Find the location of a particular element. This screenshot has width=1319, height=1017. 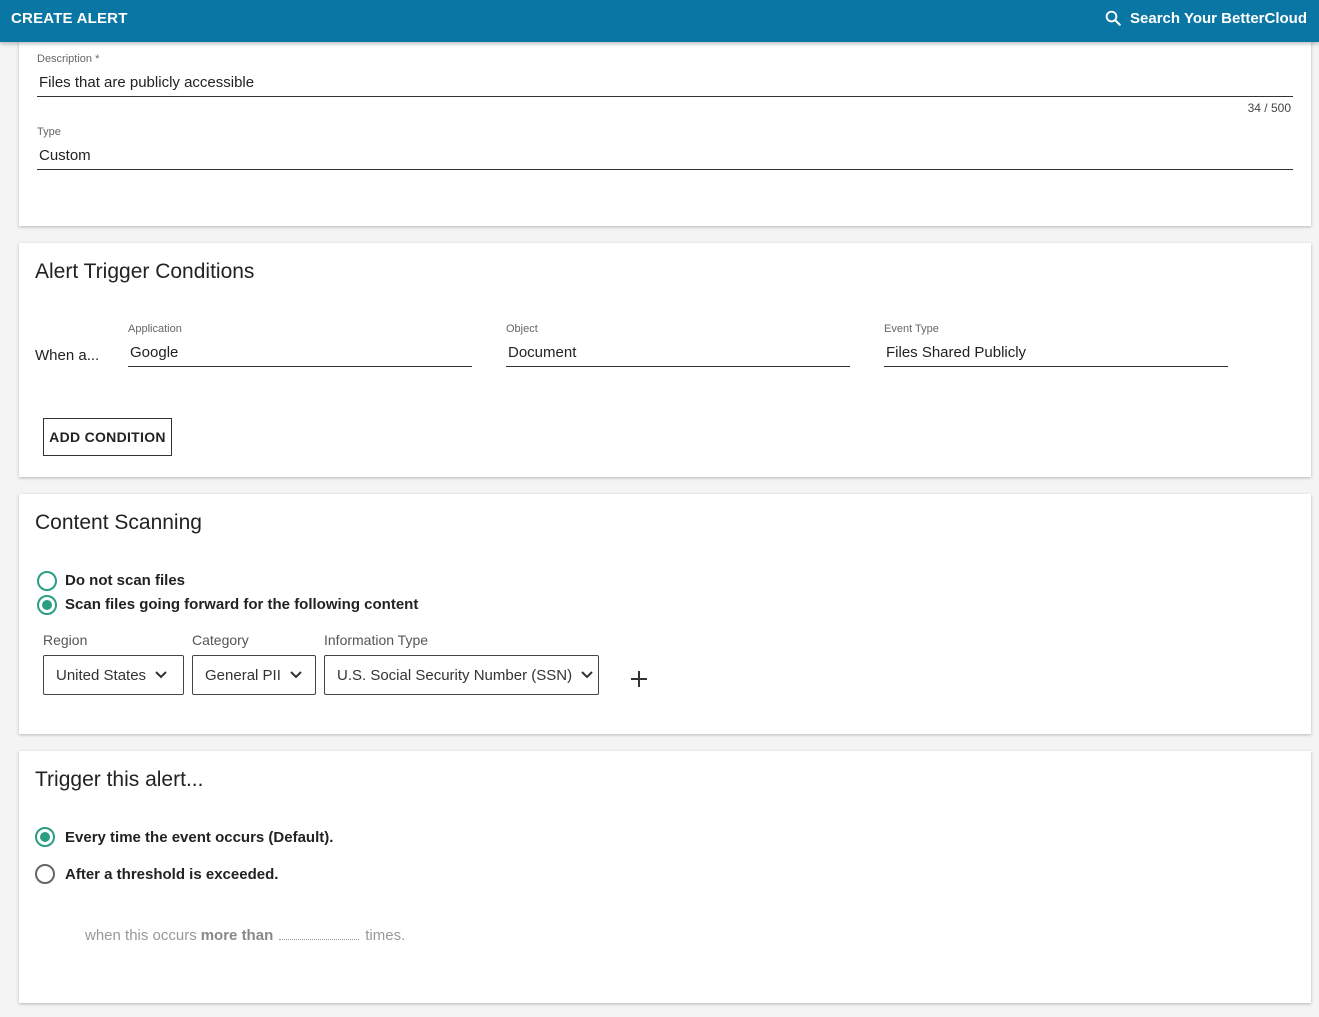

type-label: Type is located at coordinates (49, 132).